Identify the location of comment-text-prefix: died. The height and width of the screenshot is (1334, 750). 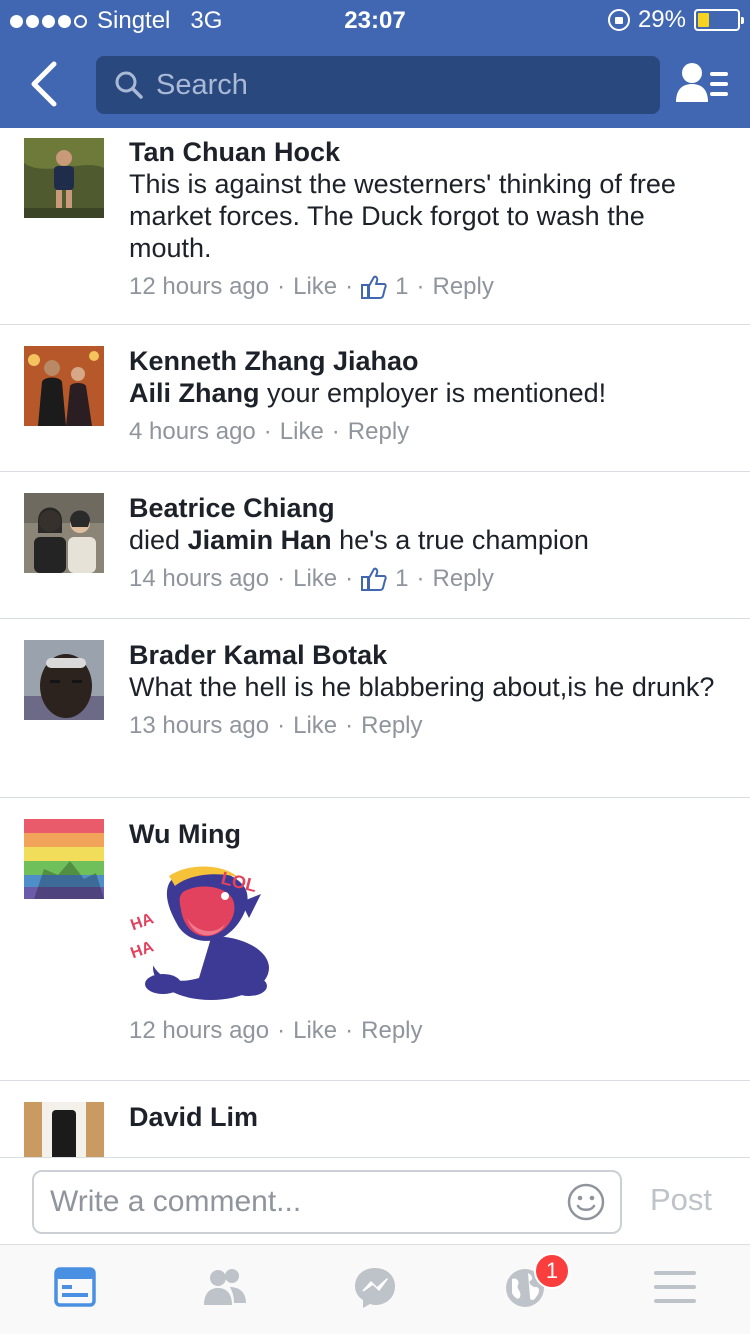
(158, 540).